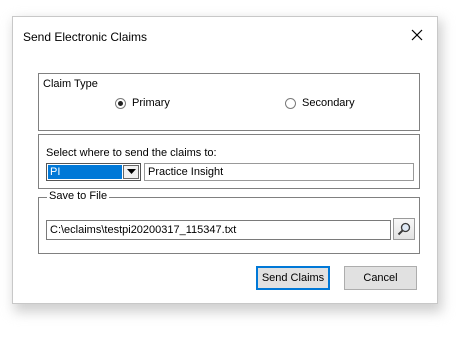 The width and height of the screenshot is (471, 343). Describe the element at coordinates (85, 37) in the screenshot. I see `dialog-title: Send Electronic Claims` at that location.